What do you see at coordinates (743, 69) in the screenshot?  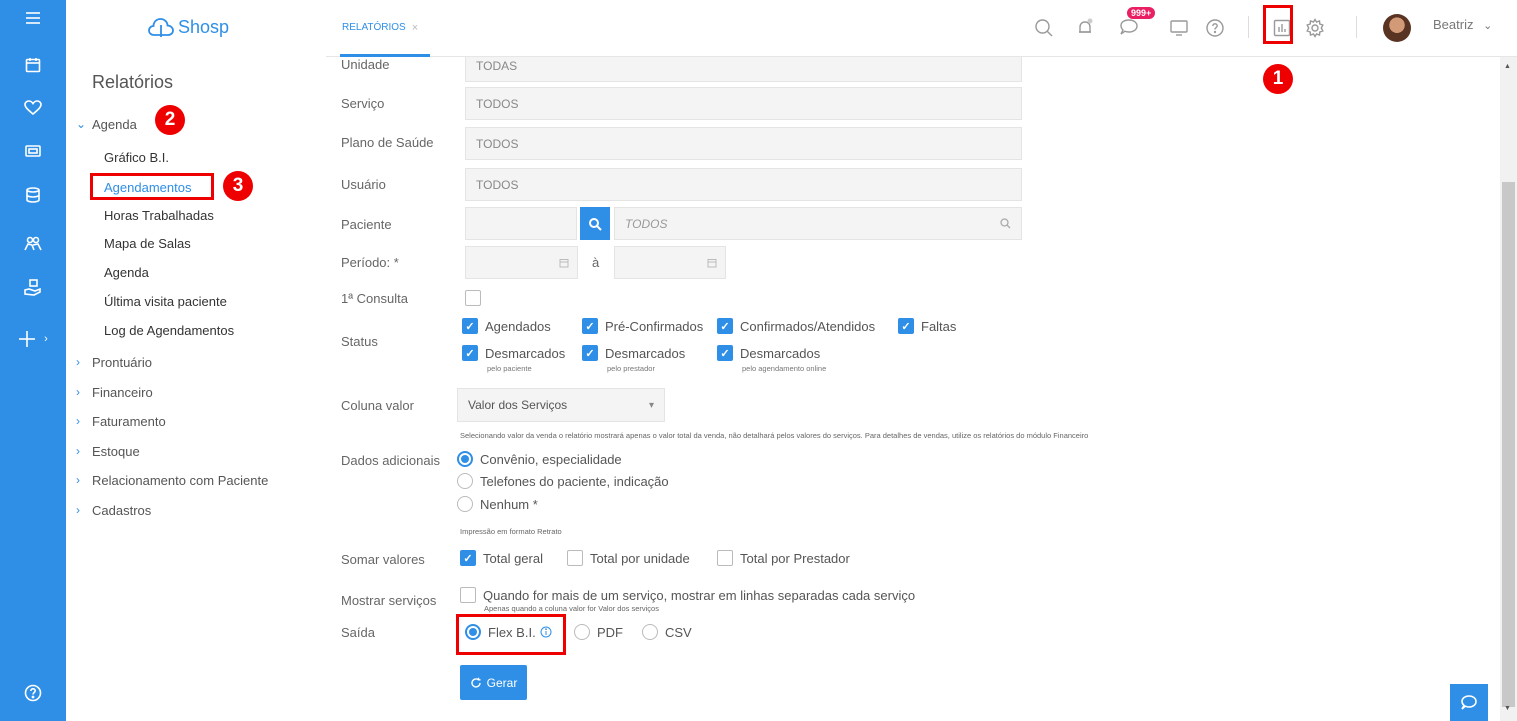 I see `unidade-field: TODAS` at bounding box center [743, 69].